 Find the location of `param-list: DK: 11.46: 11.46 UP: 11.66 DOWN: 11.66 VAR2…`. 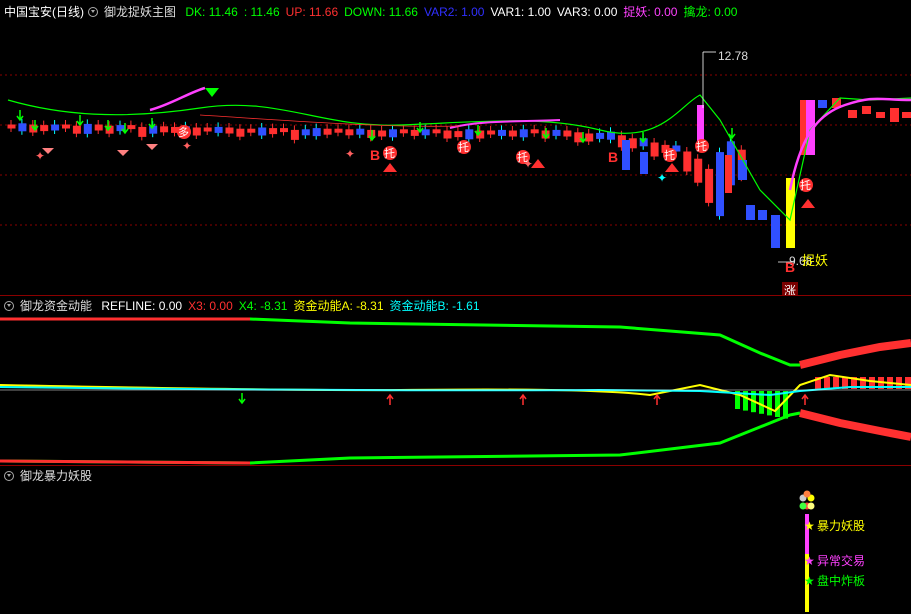

param-list: DK: 11.46: 11.46 UP: 11.66 DOWN: 11.66 VAR2… is located at coordinates (464, 12).